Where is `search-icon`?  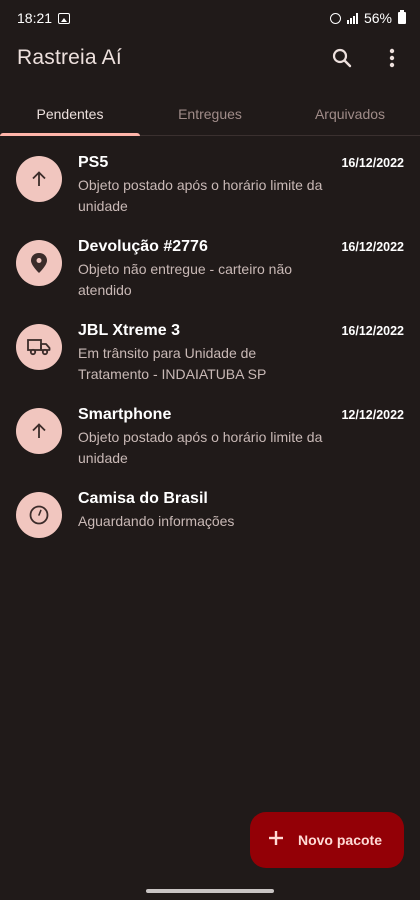
search-icon is located at coordinates (342, 58).